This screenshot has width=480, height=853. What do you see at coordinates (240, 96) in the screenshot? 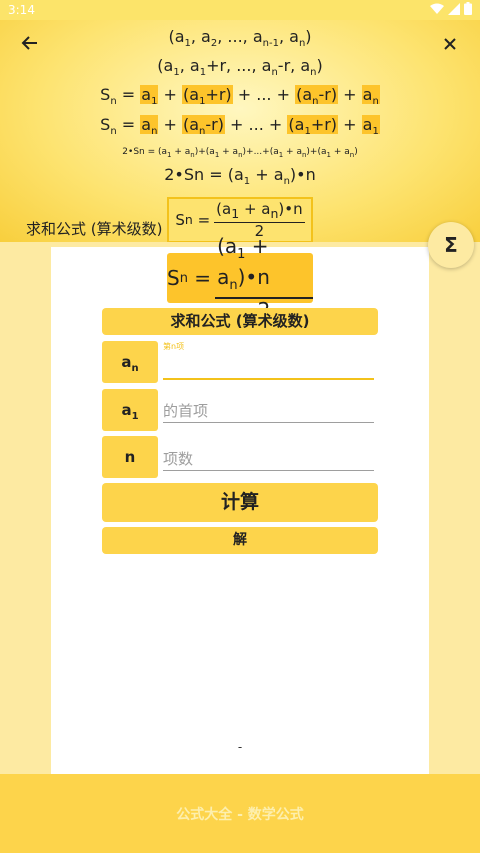
I see `formula-line-sum-forward: Sn = a1 + (a1+r) + ... + (an-r) + an` at bounding box center [240, 96].